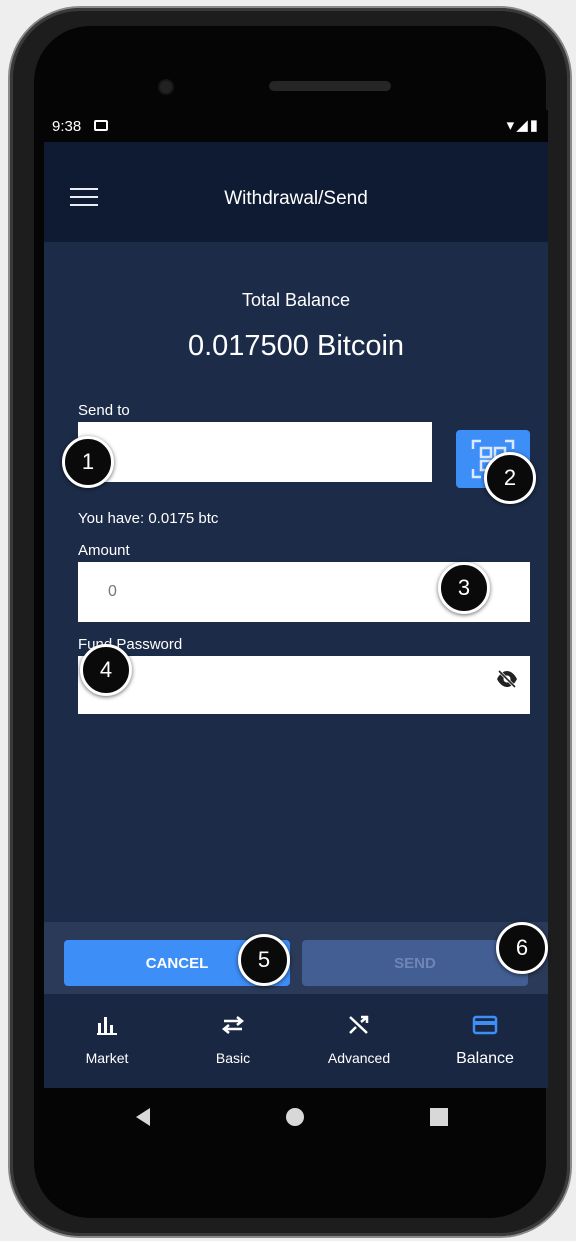  What do you see at coordinates (439, 1117) in the screenshot?
I see `recent-apps-icon` at bounding box center [439, 1117].